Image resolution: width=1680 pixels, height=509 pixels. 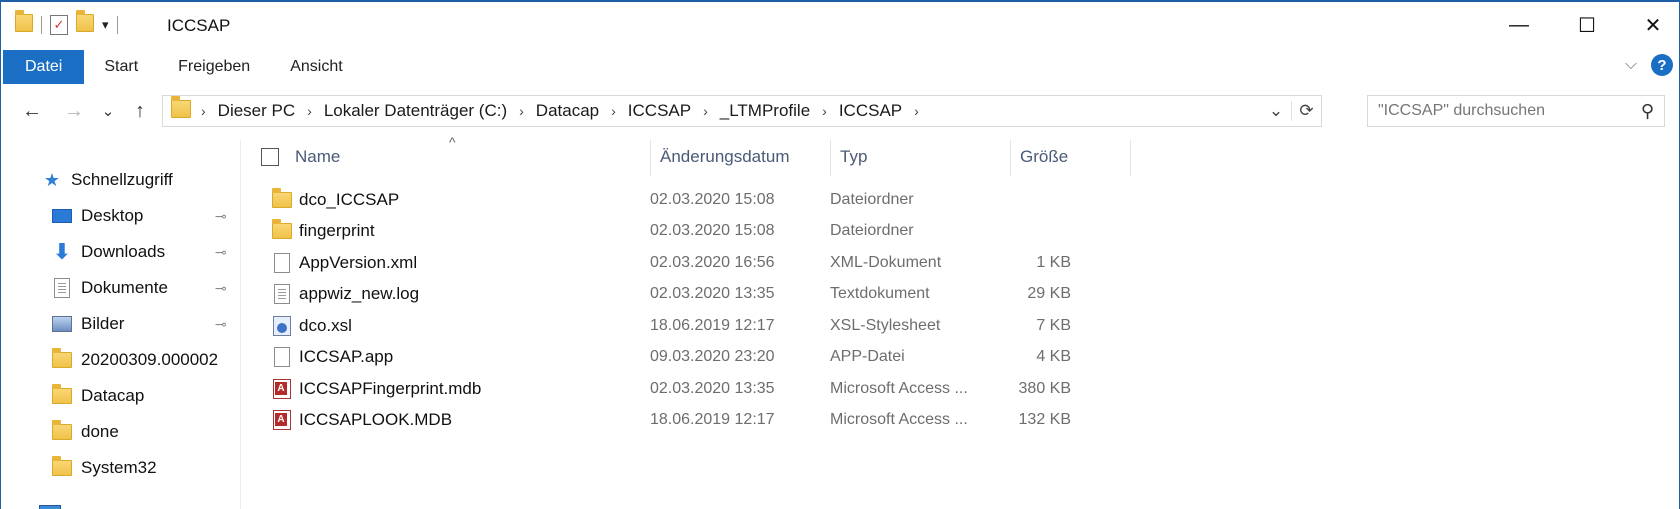 What do you see at coordinates (316, 67) in the screenshot?
I see `tab-view: Ansicht` at bounding box center [316, 67].